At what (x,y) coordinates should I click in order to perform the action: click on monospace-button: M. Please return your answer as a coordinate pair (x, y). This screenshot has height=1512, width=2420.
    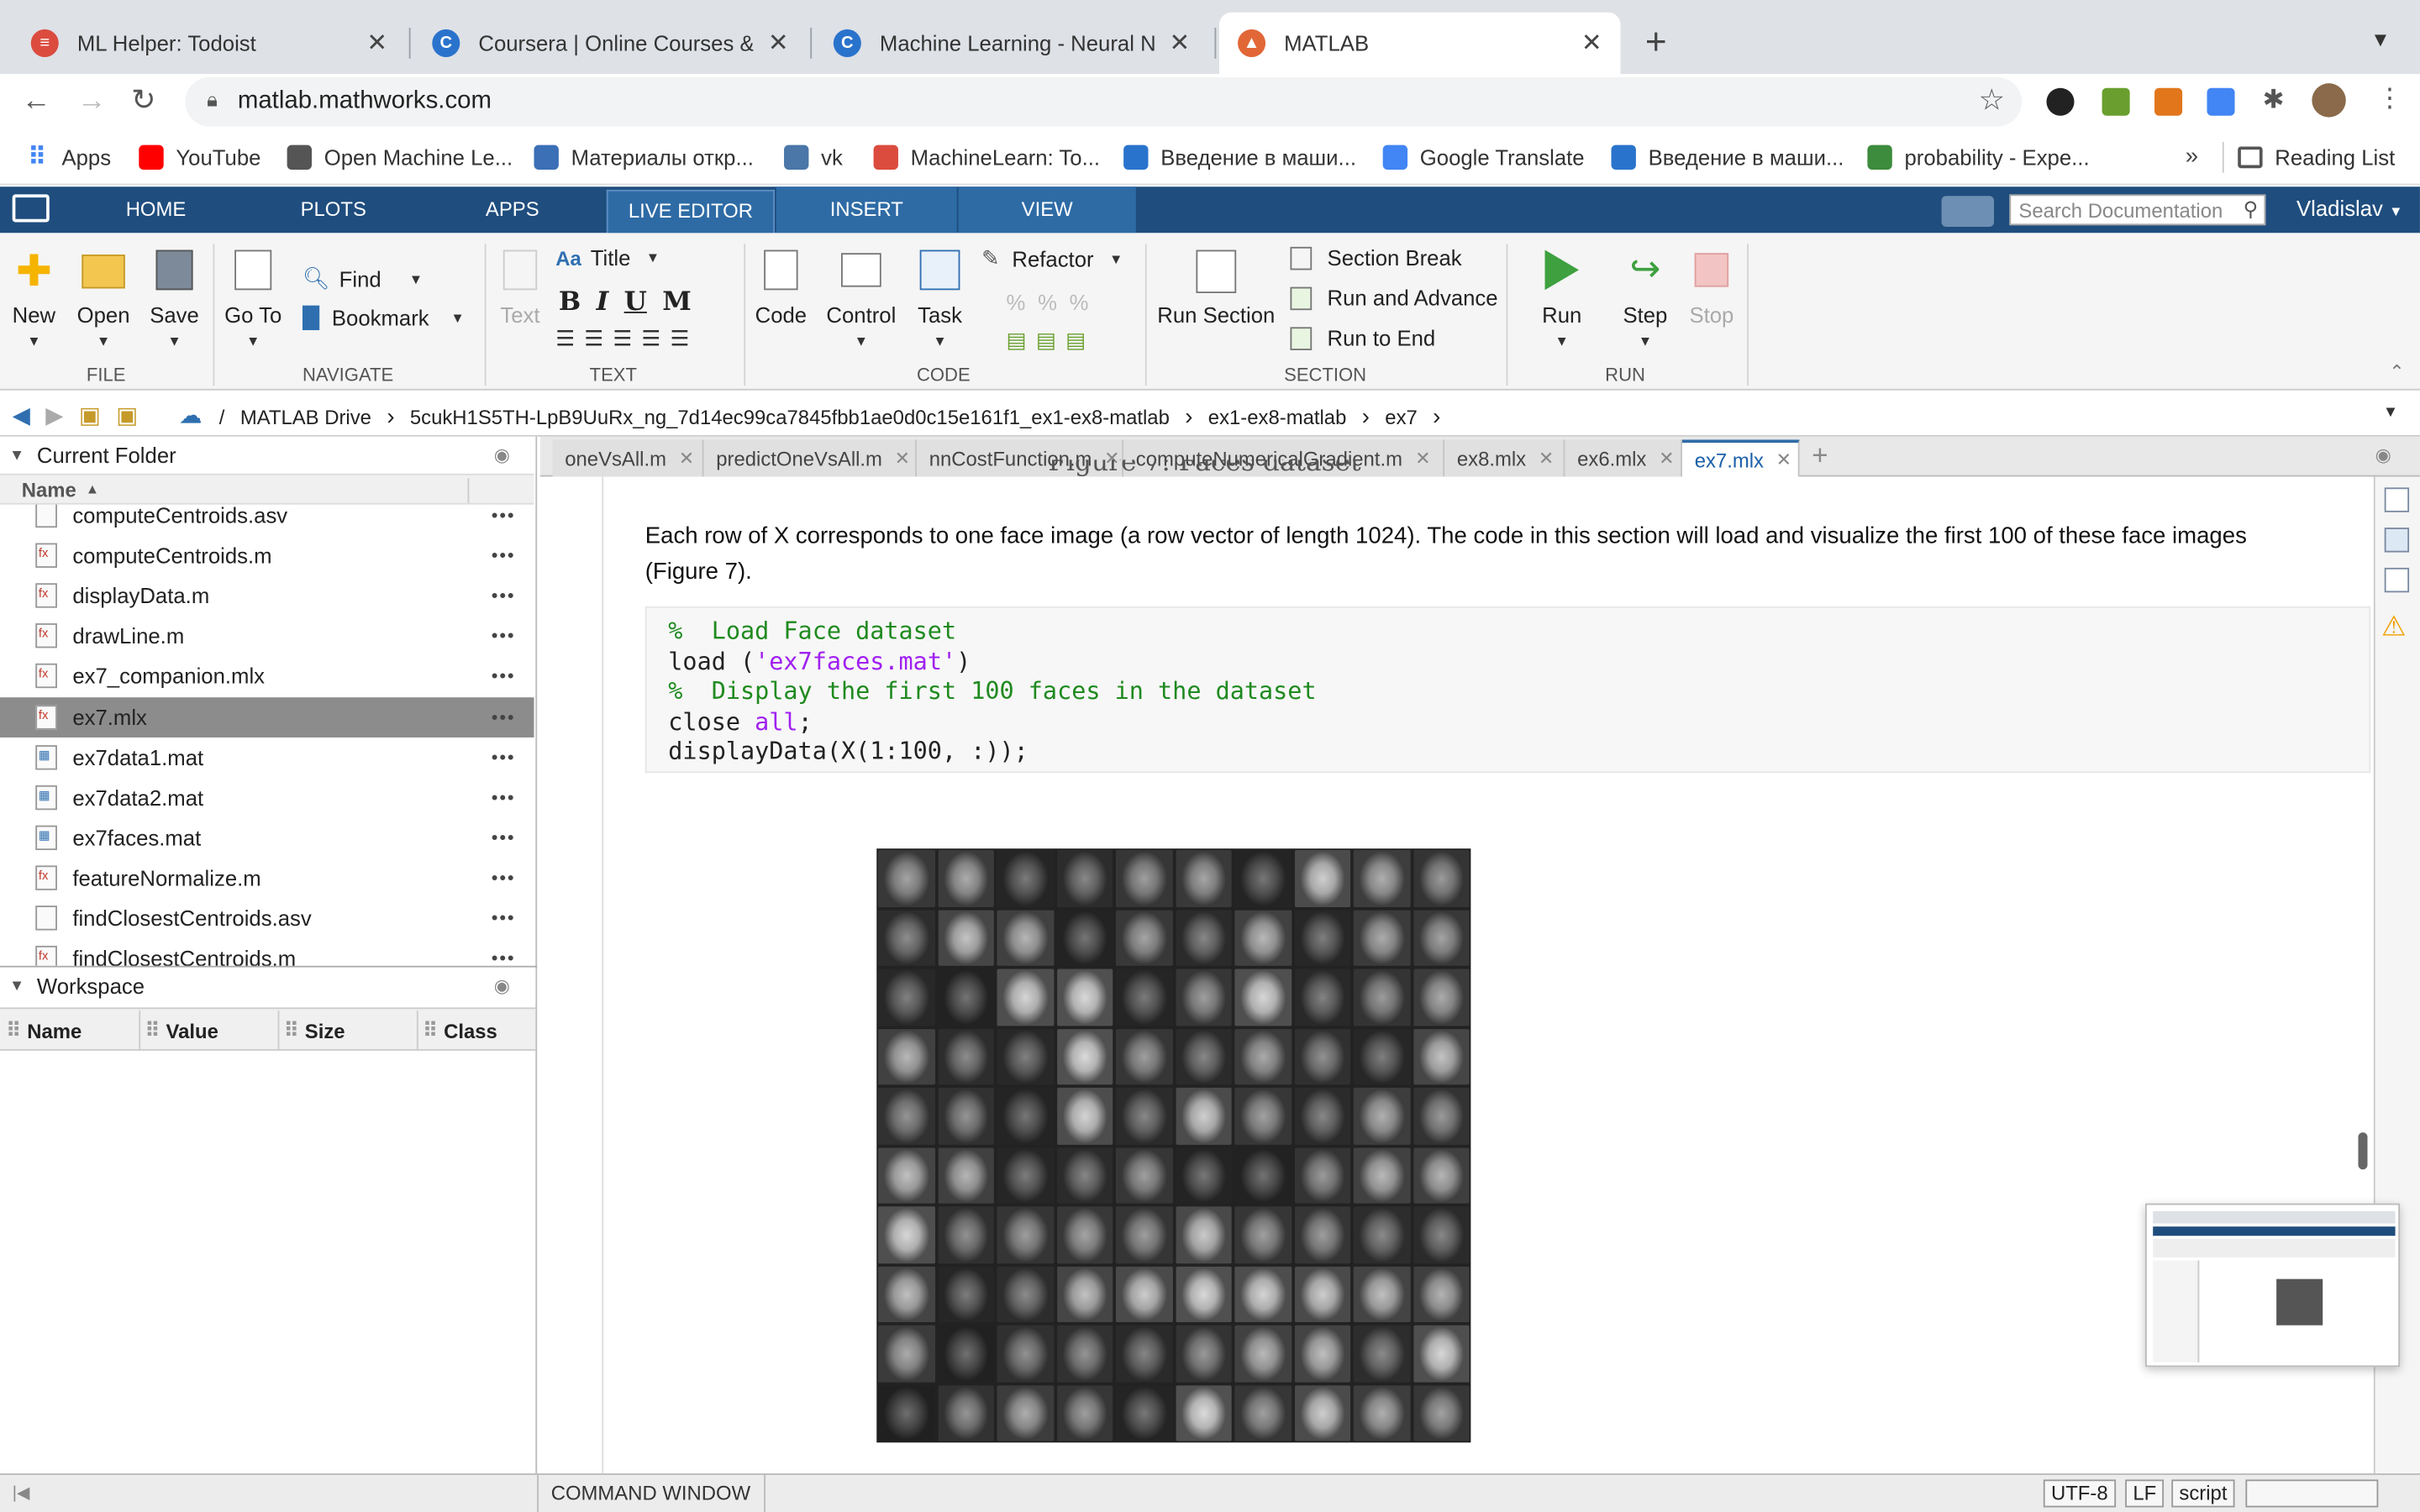
    Looking at the image, I should click on (677, 302).